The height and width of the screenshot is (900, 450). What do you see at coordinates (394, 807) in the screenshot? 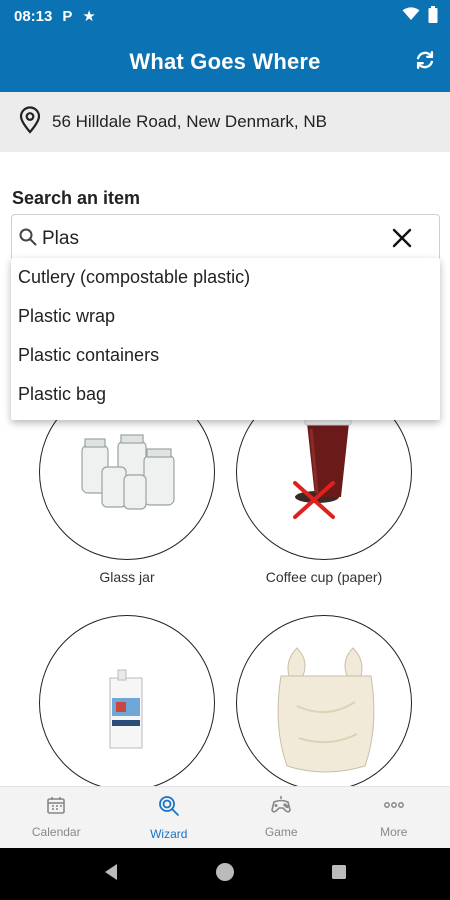
I see `more-dots-icon` at bounding box center [394, 807].